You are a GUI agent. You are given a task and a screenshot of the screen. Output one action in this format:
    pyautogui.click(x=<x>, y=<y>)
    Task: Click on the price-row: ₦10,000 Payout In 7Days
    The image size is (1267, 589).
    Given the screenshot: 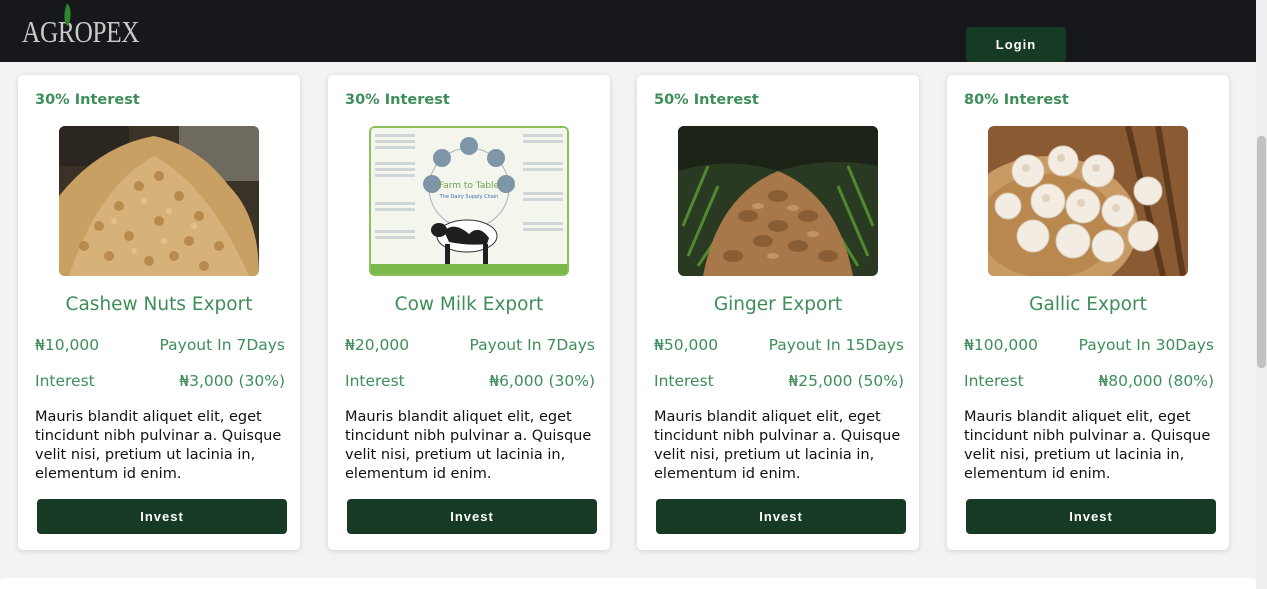 What is the action you would take?
    pyautogui.click(x=160, y=345)
    